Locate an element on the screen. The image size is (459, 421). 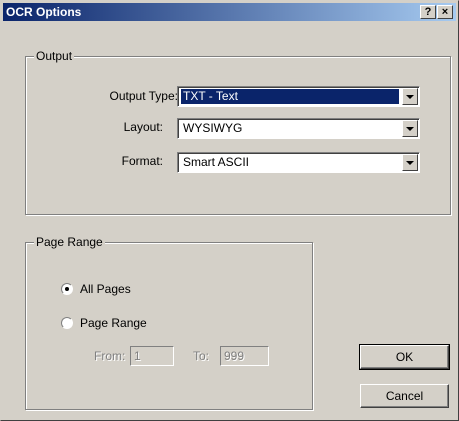
format-select: Smart ASCII is located at coordinates (298, 162).